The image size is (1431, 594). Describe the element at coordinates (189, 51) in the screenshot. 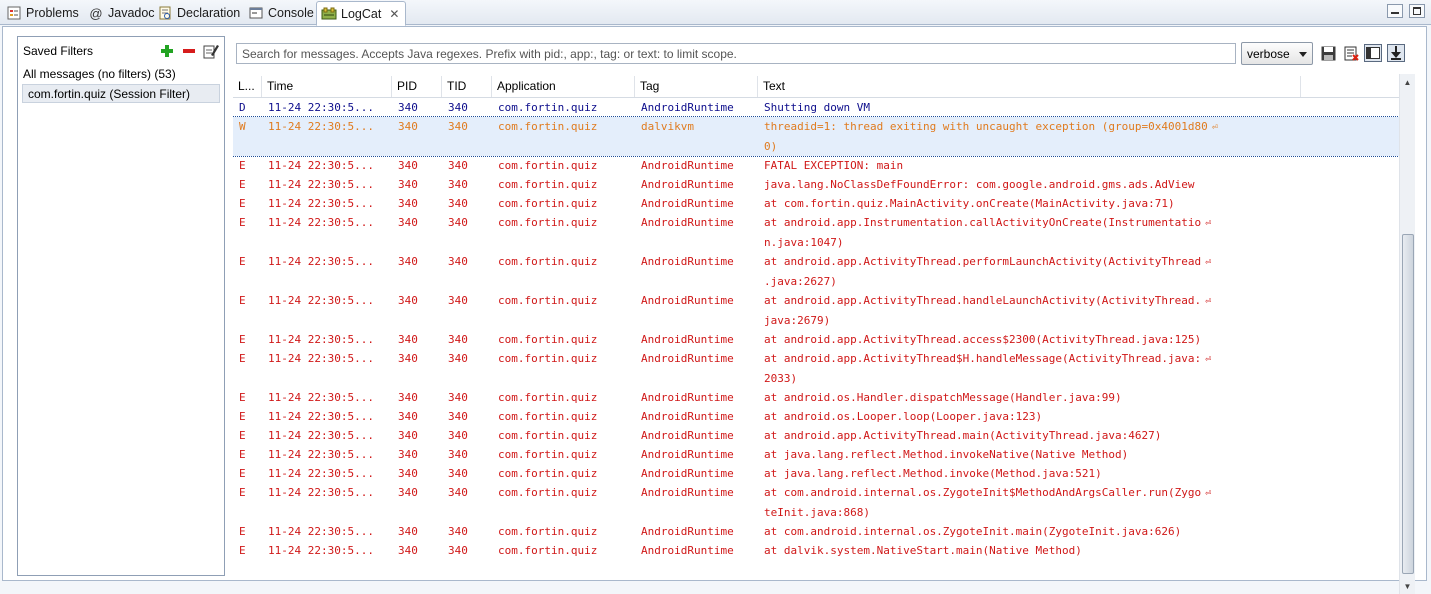

I see `remove-filter-icon` at that location.